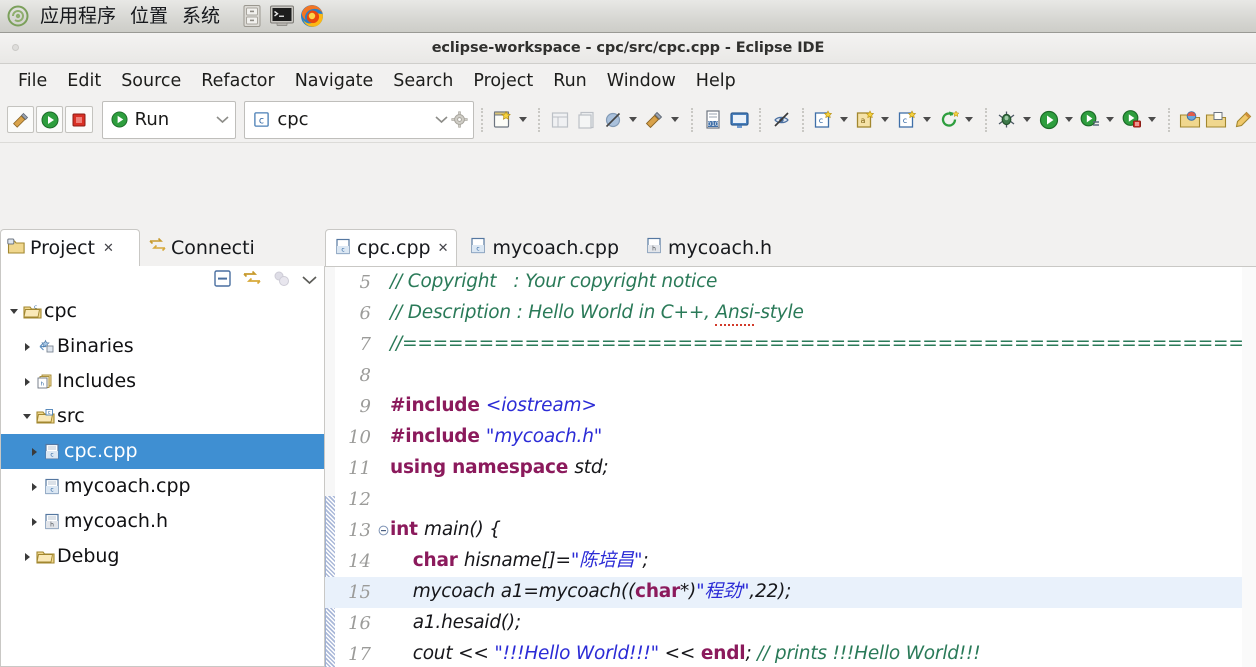 This screenshot has width=1256, height=667. I want to click on tree-item-mycoach-cpp: c mycoach.cpp, so click(162, 486).